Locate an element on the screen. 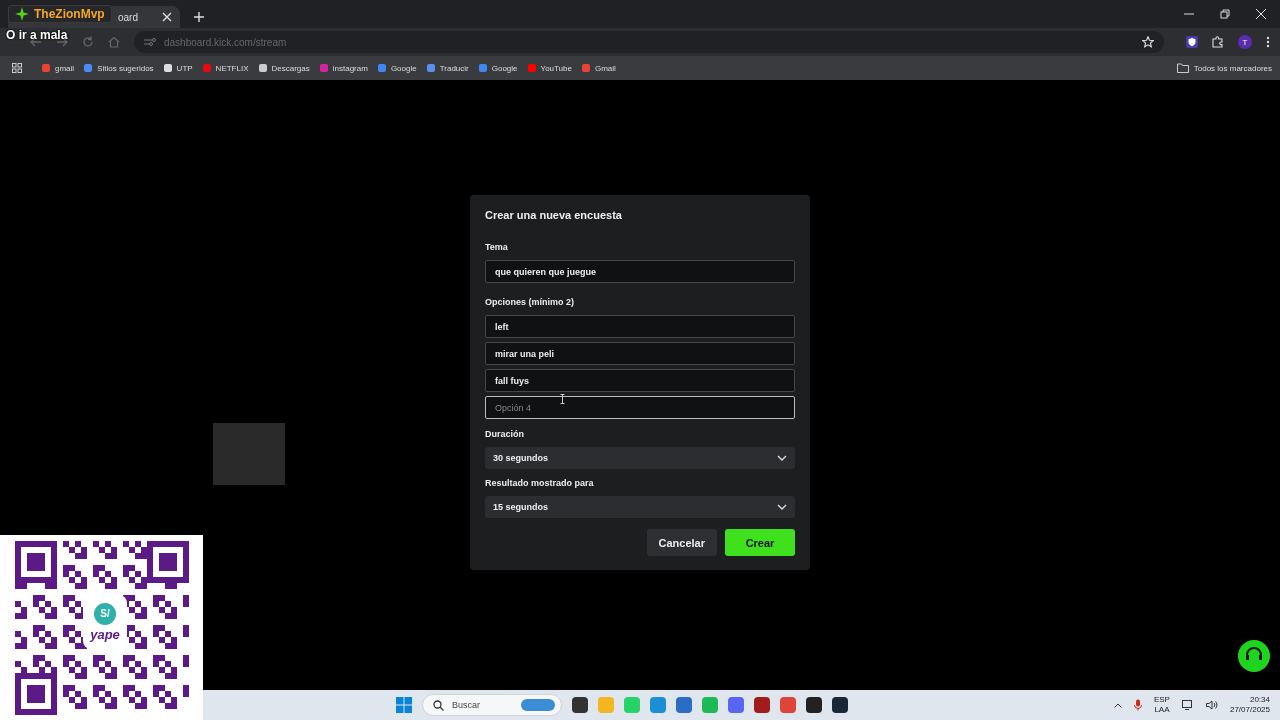 This screenshot has height=720, width=1280. folder-icon is located at coordinates (1182, 68).